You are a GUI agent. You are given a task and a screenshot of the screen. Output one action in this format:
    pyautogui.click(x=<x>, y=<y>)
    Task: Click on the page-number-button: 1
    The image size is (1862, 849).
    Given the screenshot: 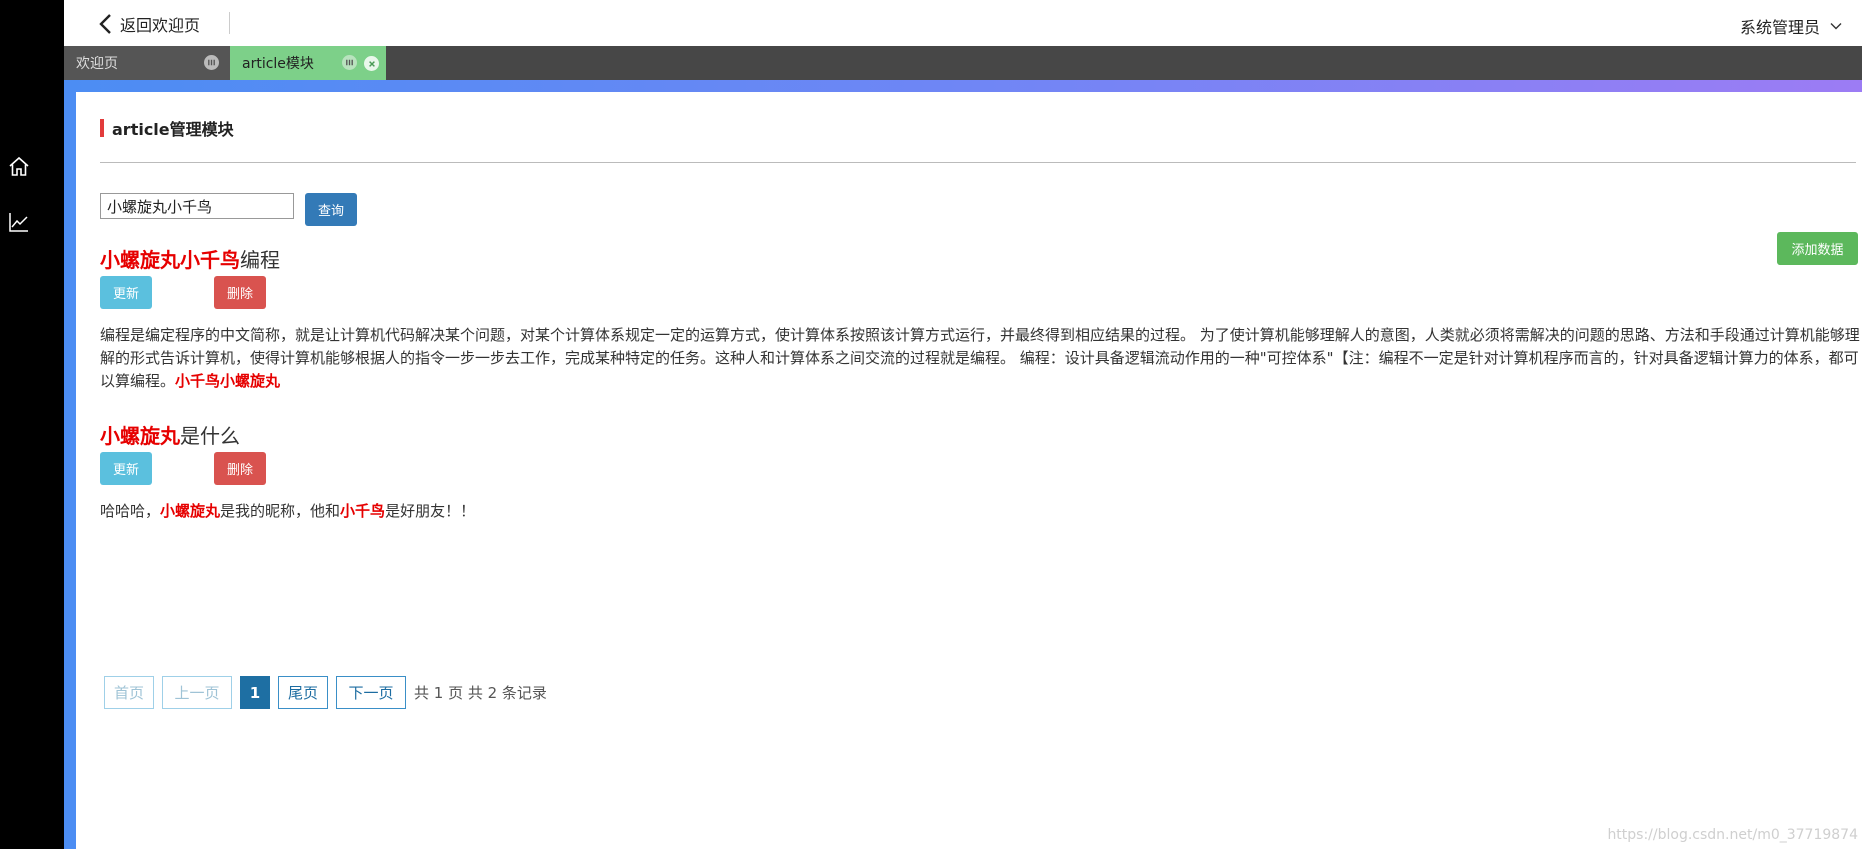 What is the action you would take?
    pyautogui.click(x=255, y=692)
    